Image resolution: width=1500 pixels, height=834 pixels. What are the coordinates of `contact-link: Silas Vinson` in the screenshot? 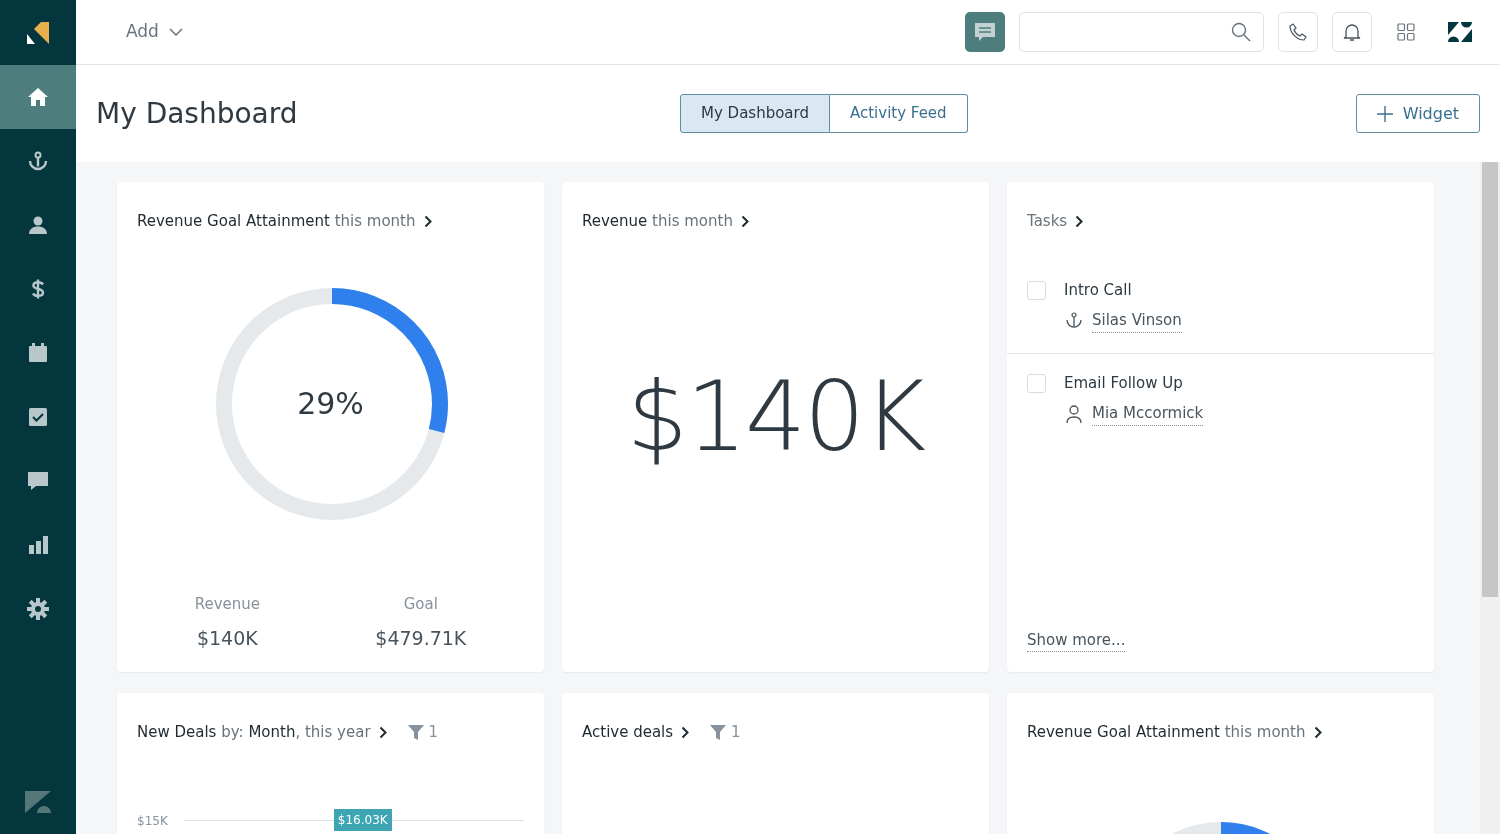 It's located at (1137, 321).